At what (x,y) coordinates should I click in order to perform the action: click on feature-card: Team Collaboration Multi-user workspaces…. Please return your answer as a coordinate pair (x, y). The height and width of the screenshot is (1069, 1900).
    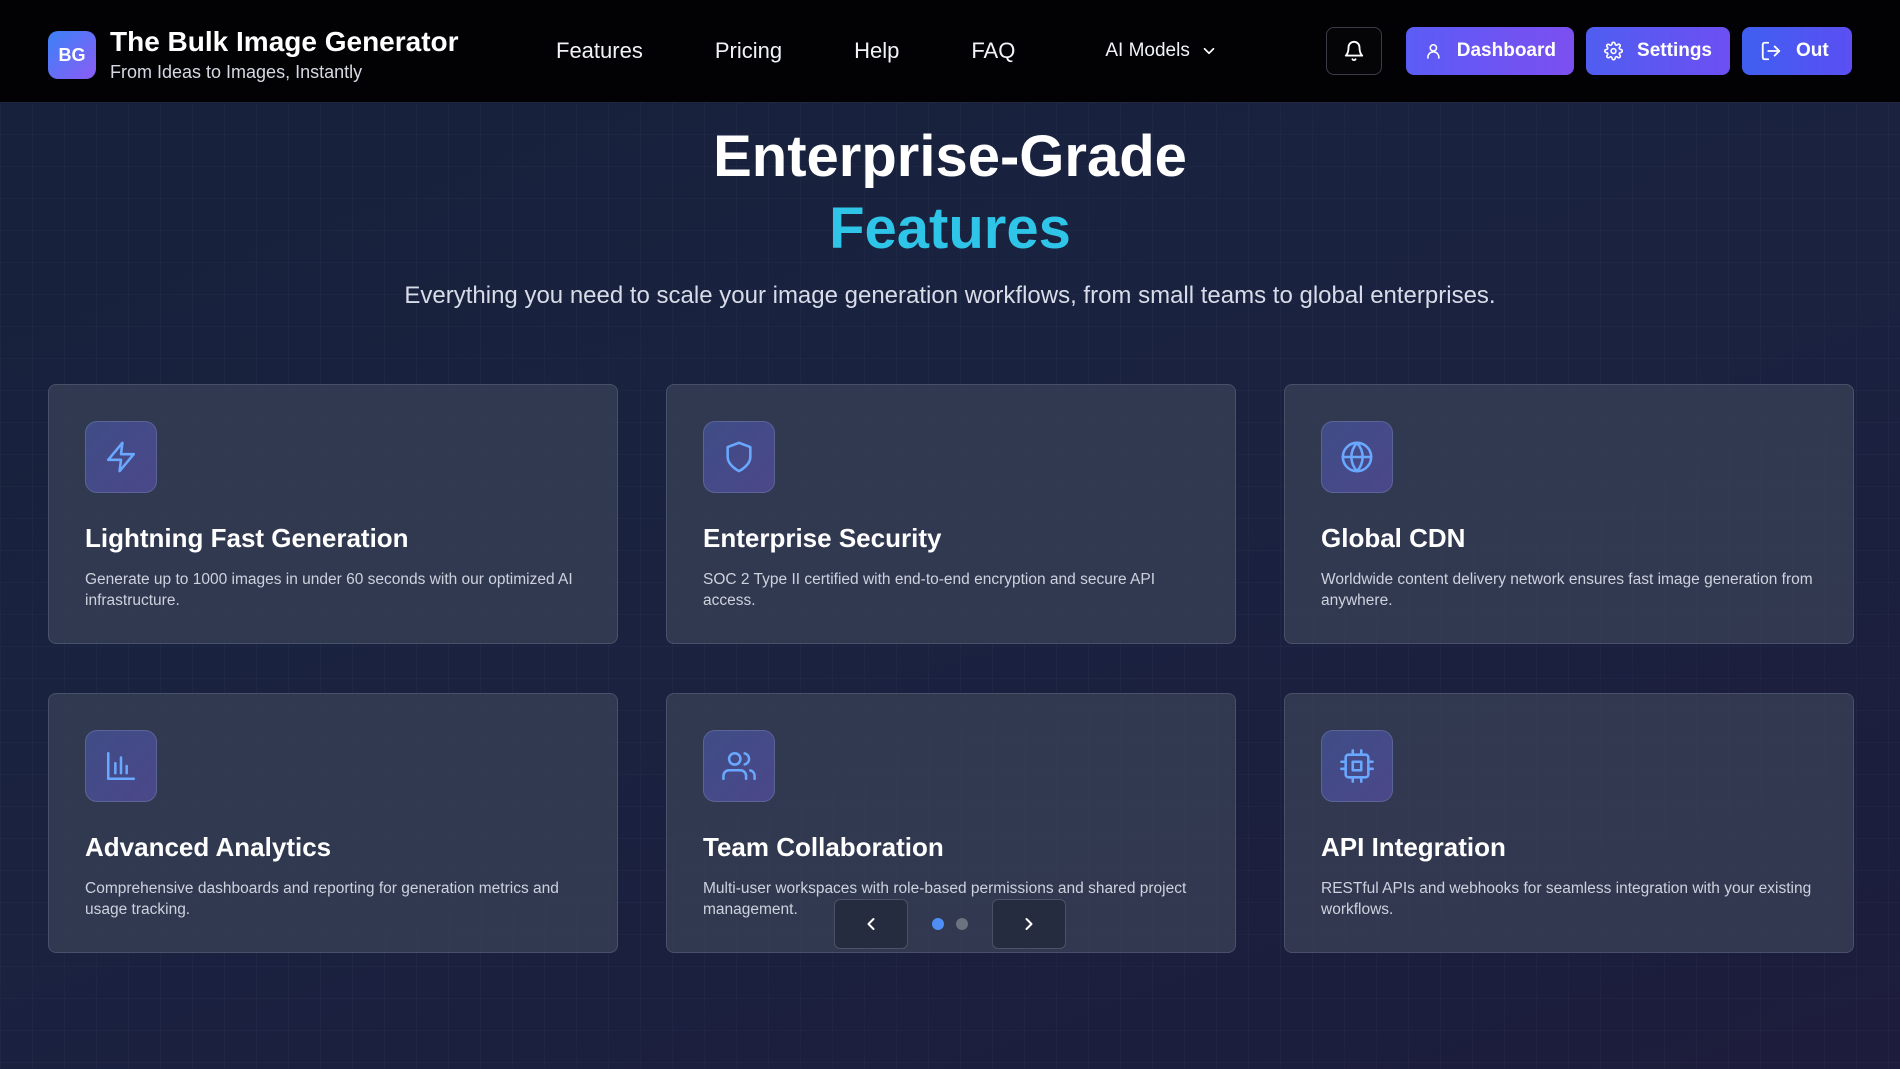
    Looking at the image, I should click on (951, 823).